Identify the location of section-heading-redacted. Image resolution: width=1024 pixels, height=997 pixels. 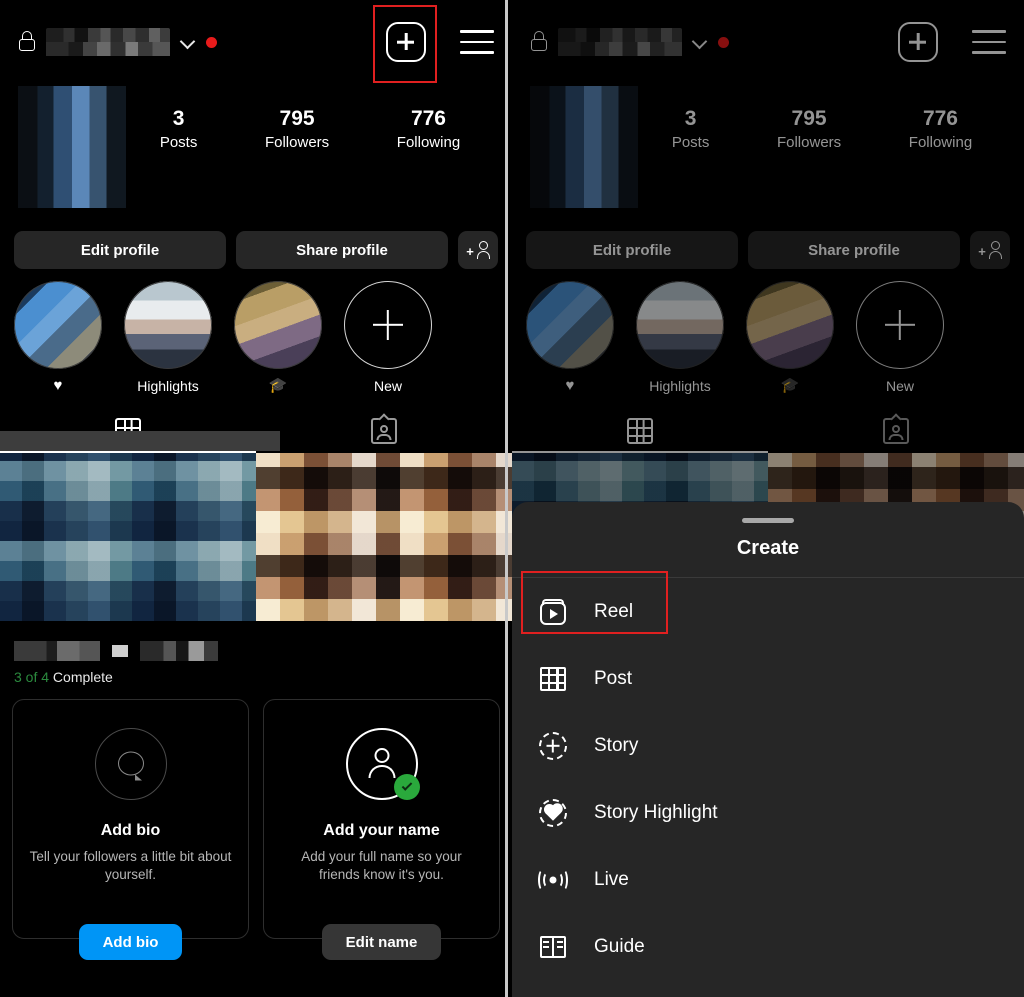
(256, 651).